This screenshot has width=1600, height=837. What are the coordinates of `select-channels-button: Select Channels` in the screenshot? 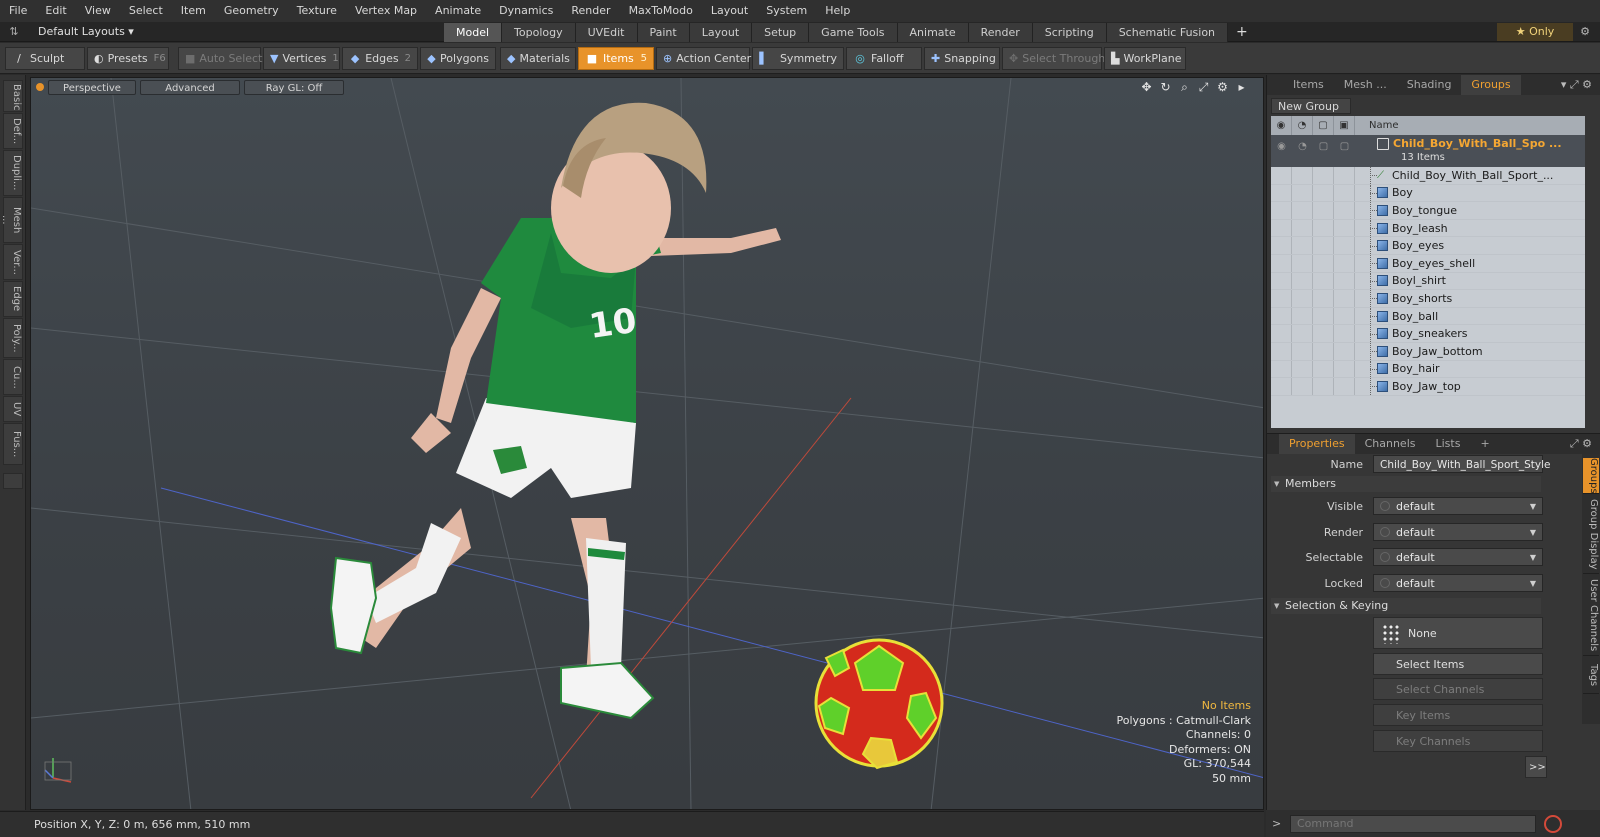 It's located at (1458, 689).